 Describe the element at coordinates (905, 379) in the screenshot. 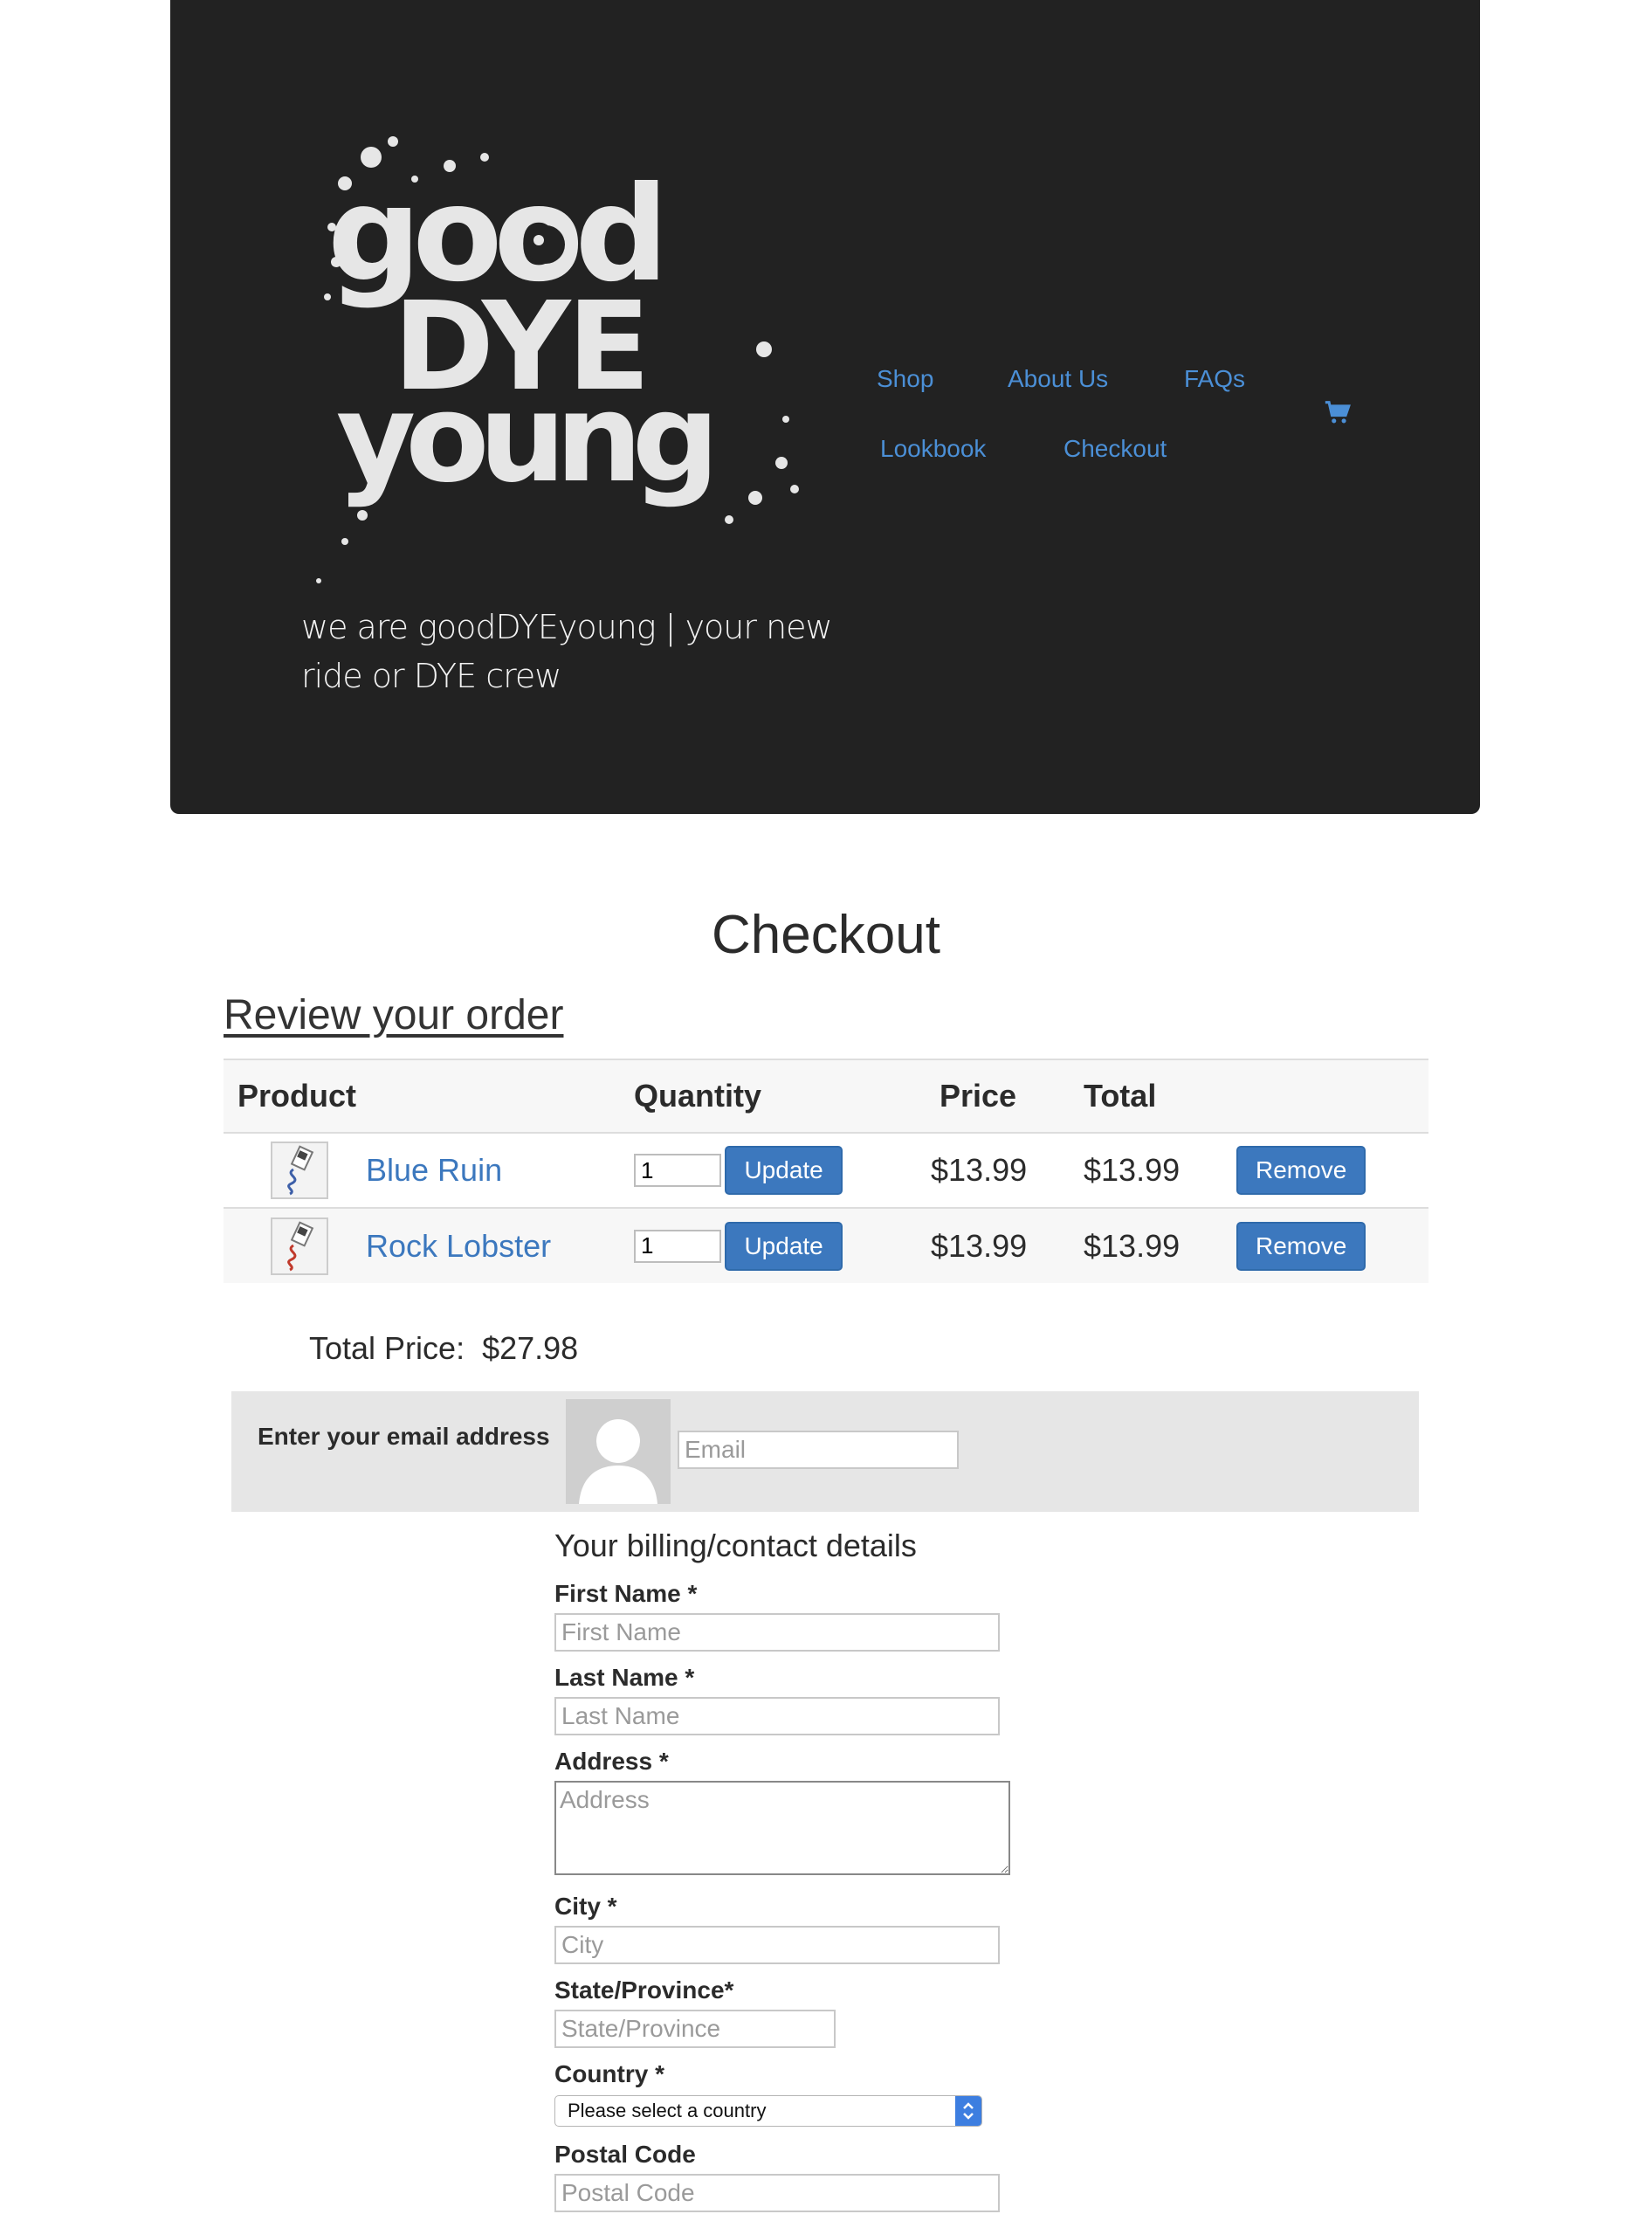

I see `nav-shop: Shop` at that location.